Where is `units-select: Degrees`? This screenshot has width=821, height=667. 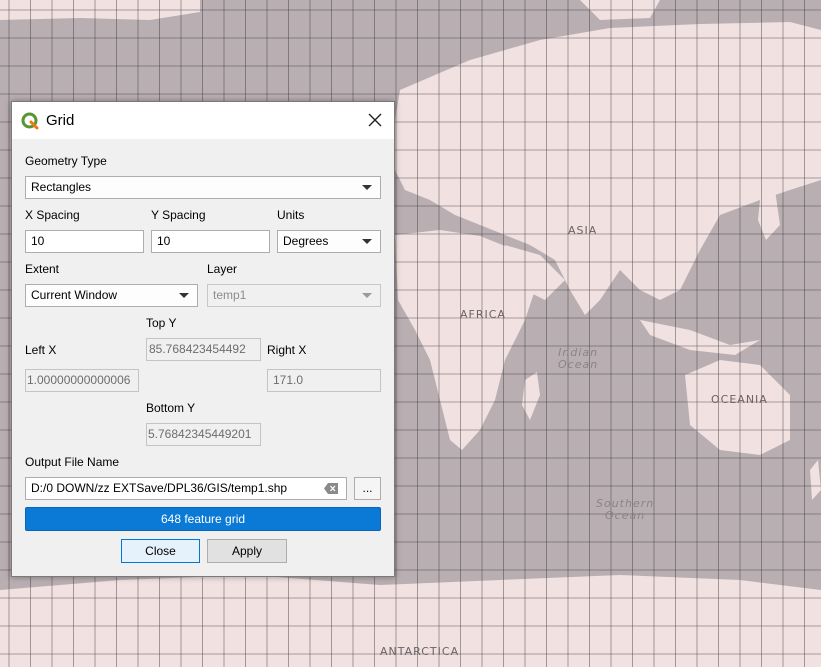 units-select: Degrees is located at coordinates (329, 241).